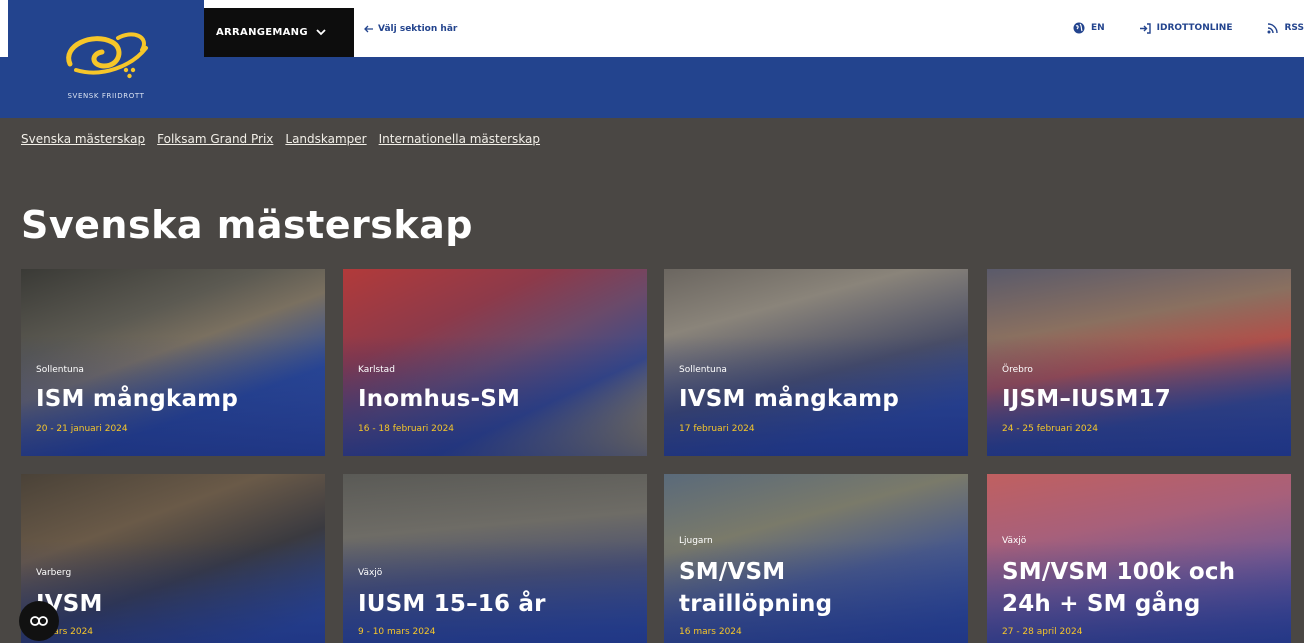 This screenshot has height=643, width=1304. What do you see at coordinates (1089, 28) in the screenshot?
I see `language-link: EN` at bounding box center [1089, 28].